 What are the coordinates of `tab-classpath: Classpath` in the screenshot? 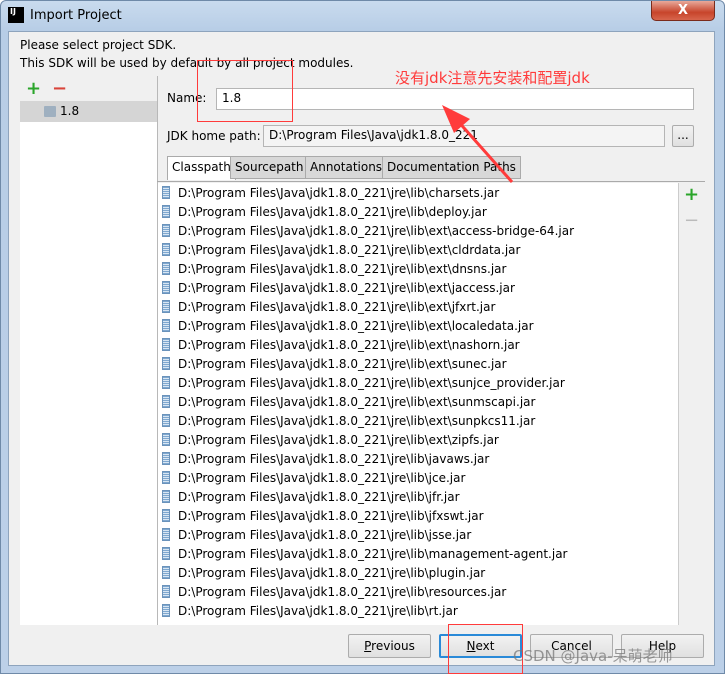 It's located at (201, 168).